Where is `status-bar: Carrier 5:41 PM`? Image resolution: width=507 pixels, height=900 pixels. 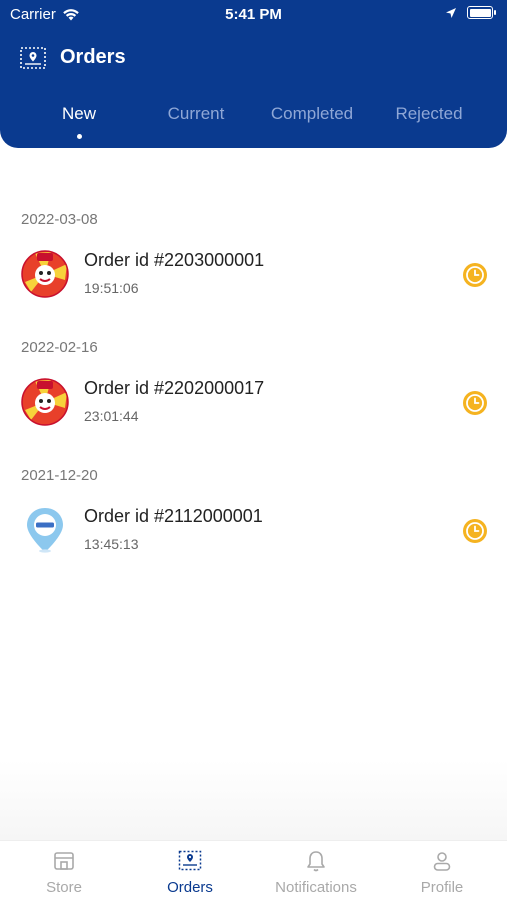
status-bar: Carrier 5:41 PM is located at coordinates (253, 15).